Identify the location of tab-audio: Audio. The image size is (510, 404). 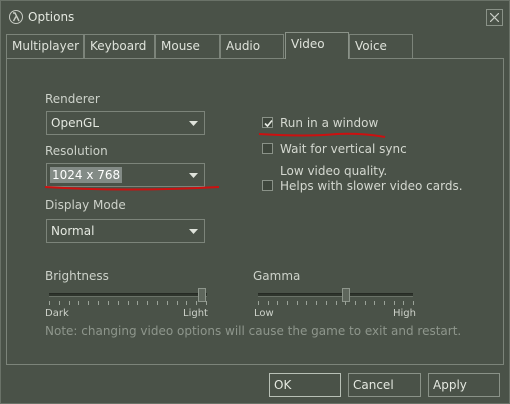
(252, 46).